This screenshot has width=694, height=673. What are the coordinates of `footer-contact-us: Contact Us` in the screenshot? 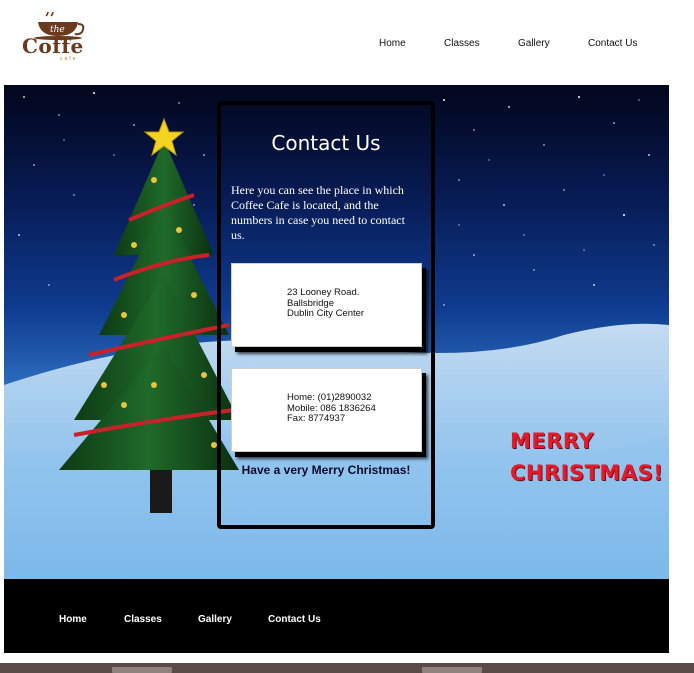 It's located at (294, 619).